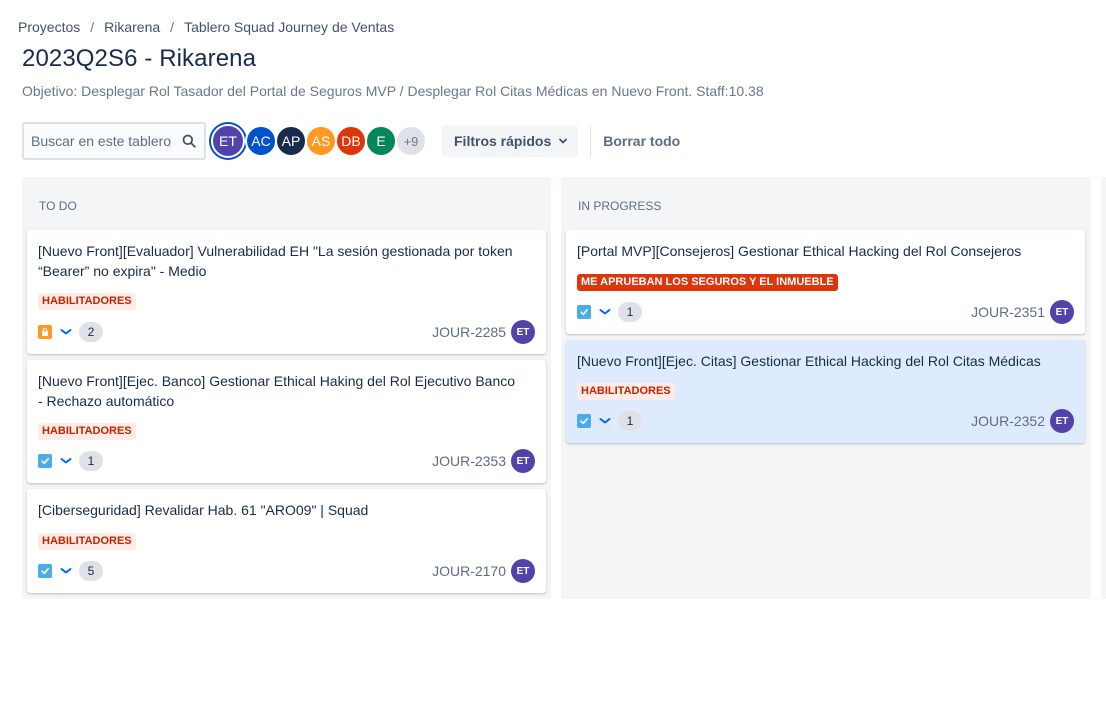 This screenshot has height=726, width=1106. I want to click on column-next-partial, so click(1103, 388).